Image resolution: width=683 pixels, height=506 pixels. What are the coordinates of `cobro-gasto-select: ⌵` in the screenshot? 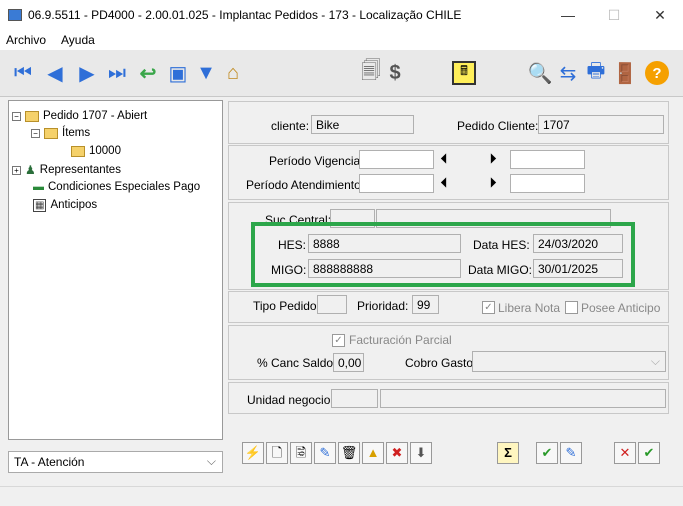 It's located at (569, 361).